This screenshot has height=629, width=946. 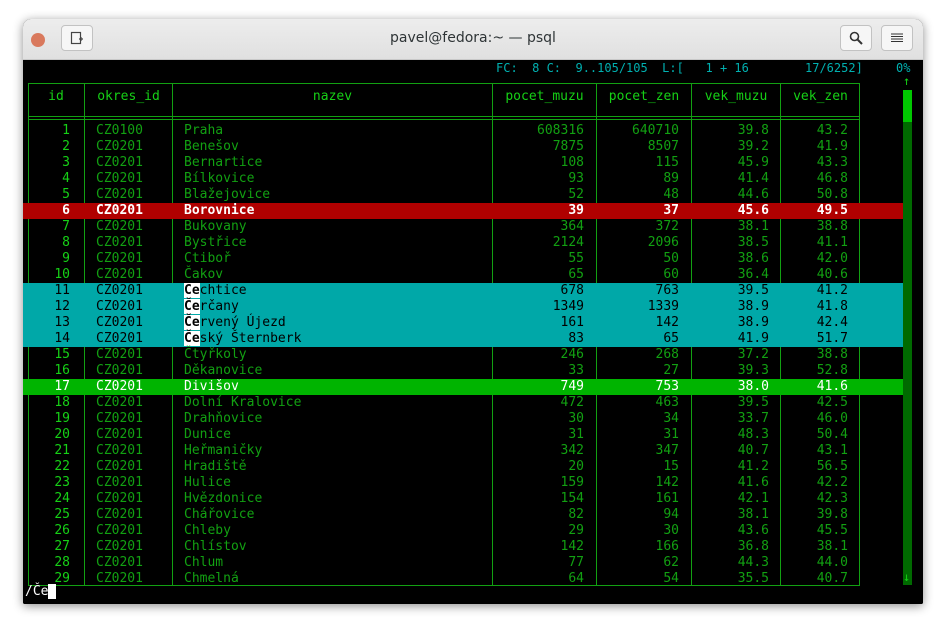 I want to click on table-row: 17 CZ0201 Divišov 749 753 38.0 41.6, so click(x=463, y=387).